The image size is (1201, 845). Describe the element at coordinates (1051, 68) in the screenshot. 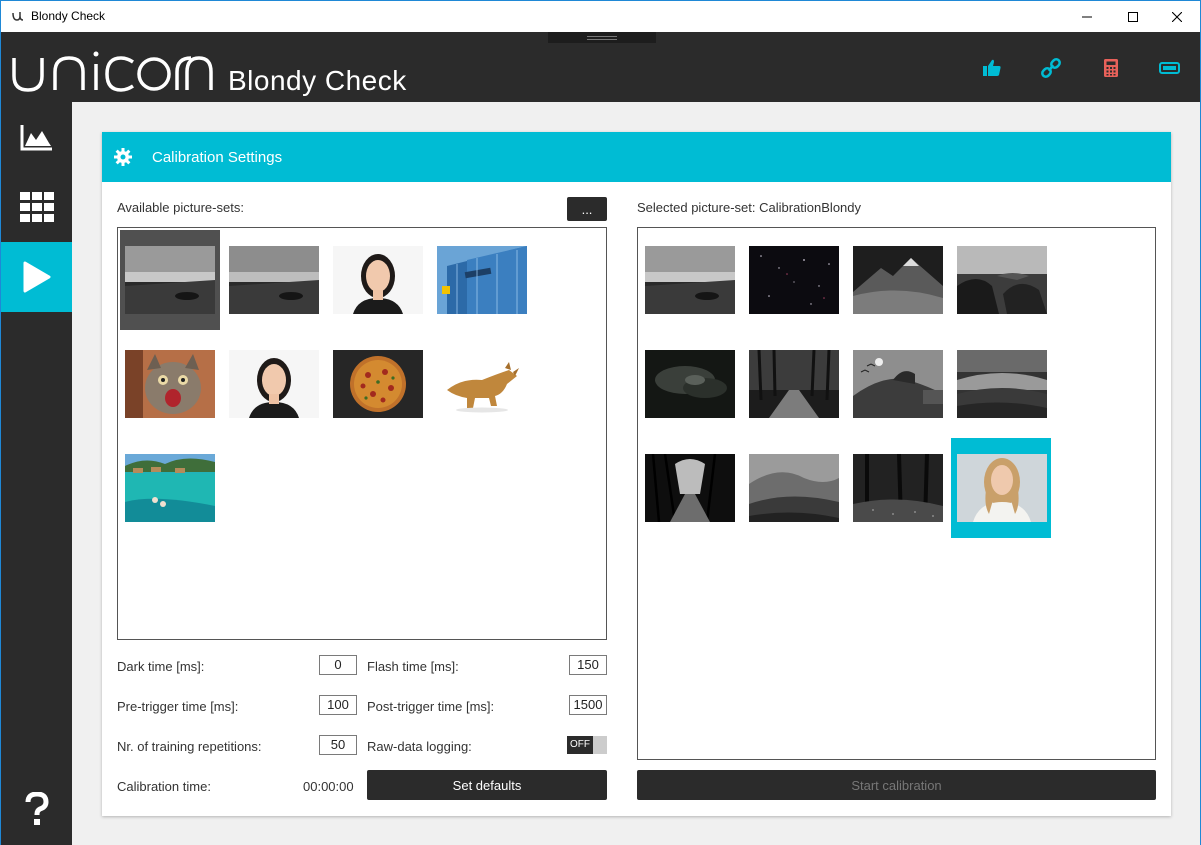

I see `link-icon` at that location.